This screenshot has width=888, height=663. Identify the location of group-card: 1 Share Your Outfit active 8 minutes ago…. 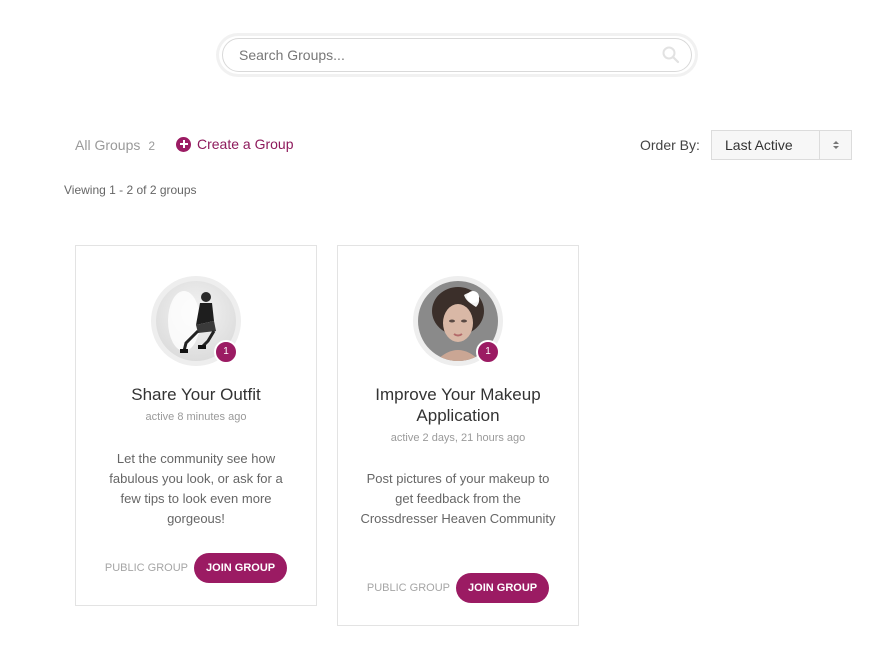
(196, 425).